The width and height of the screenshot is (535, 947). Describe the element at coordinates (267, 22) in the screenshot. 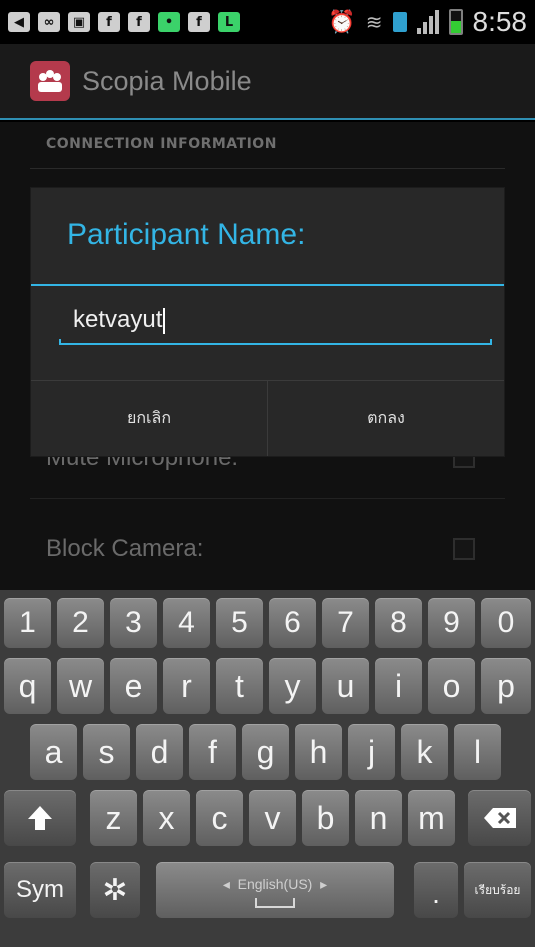

I see `status-bar: ◀ ∞ ▣ f f • f L ⏰ ≋ 8:58` at that location.